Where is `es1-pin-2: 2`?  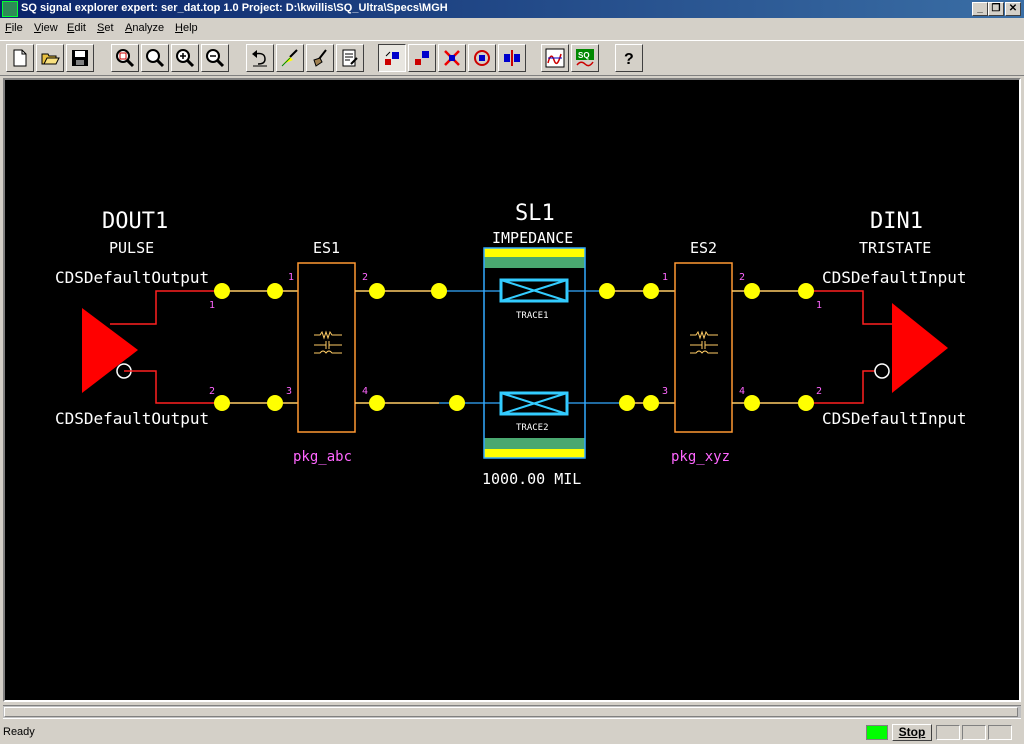
es1-pin-2: 2 is located at coordinates (365, 277).